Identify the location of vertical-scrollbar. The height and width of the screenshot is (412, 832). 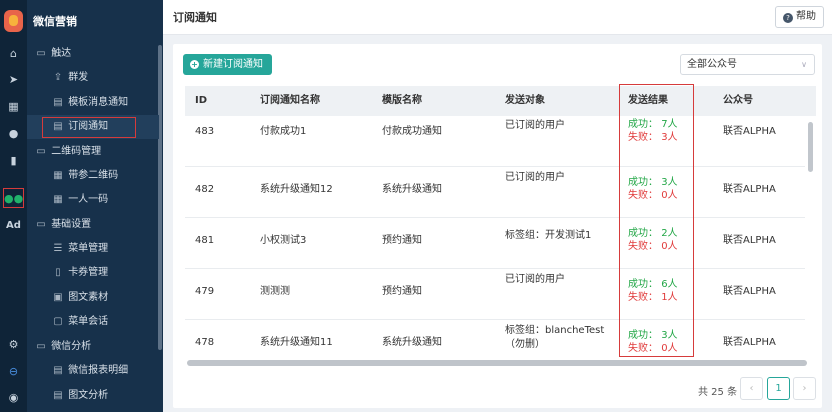
(810, 147).